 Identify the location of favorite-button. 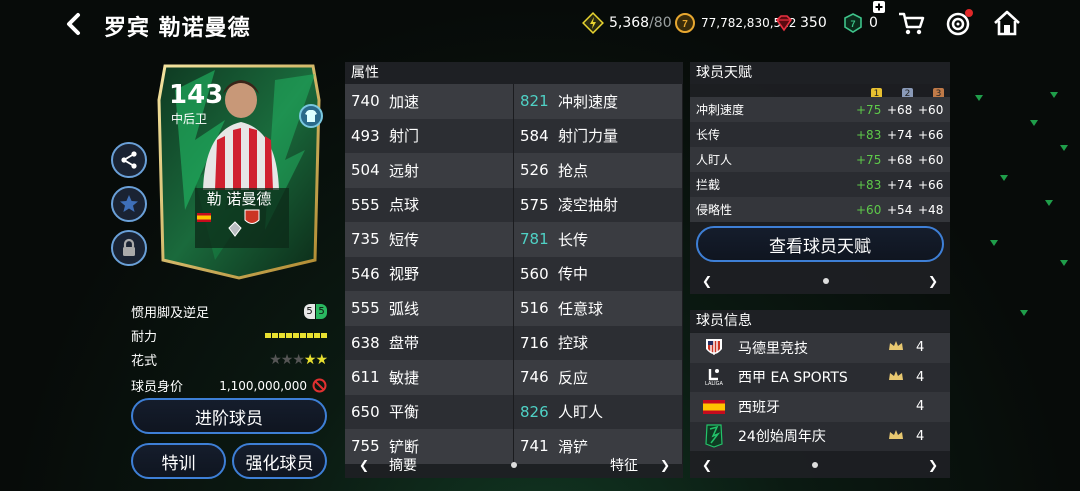
(129, 204).